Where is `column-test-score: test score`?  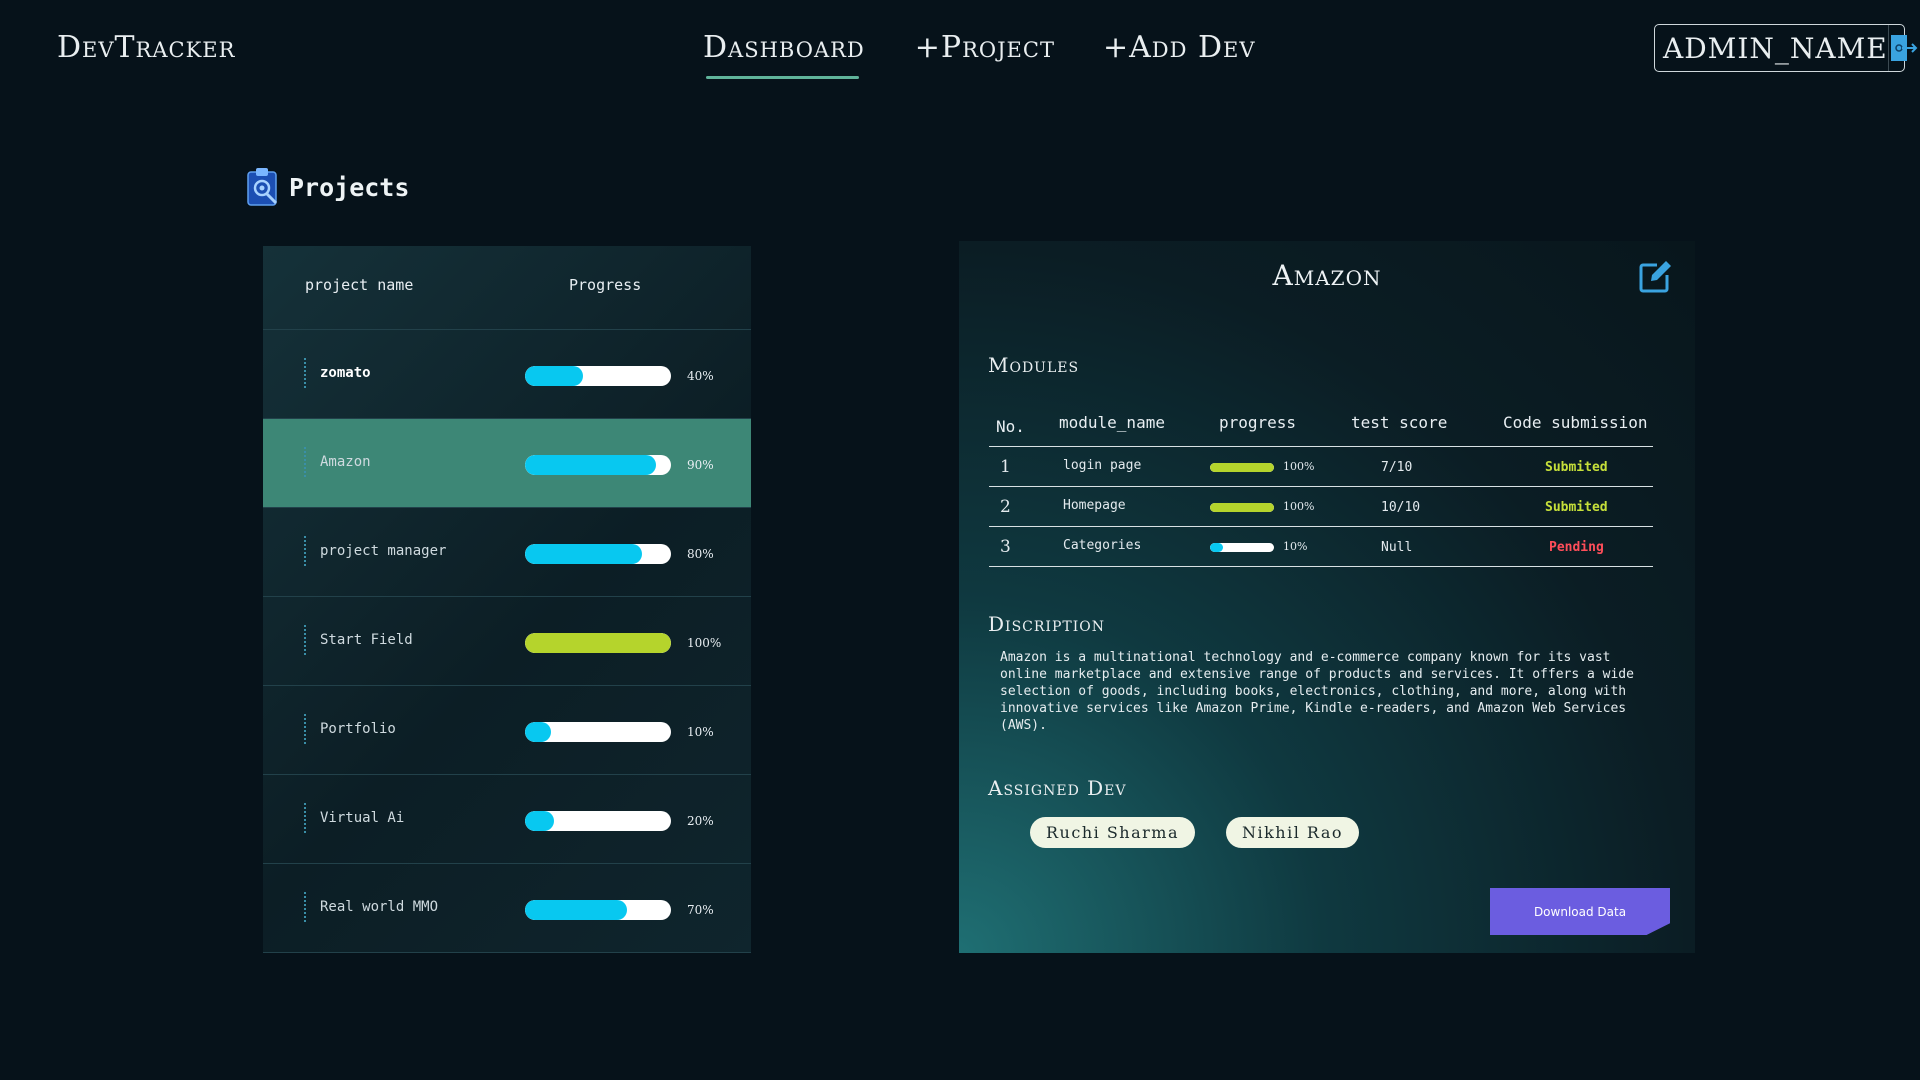
column-test-score: test score is located at coordinates (1399, 422).